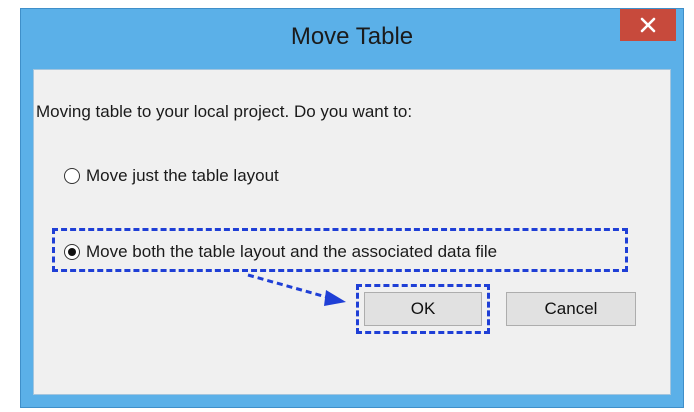 This screenshot has height=412, width=694. I want to click on cancel-button: Cancel, so click(571, 309).